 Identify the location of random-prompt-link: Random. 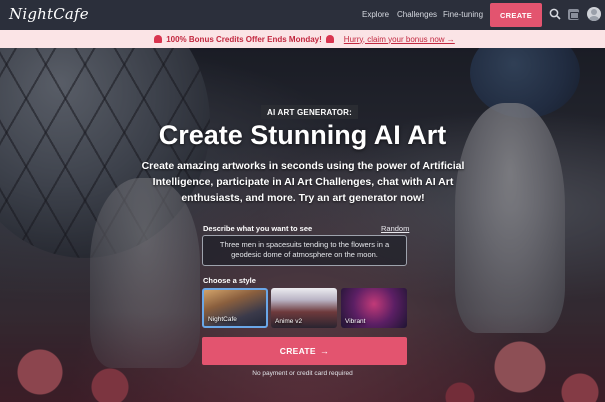
(395, 228).